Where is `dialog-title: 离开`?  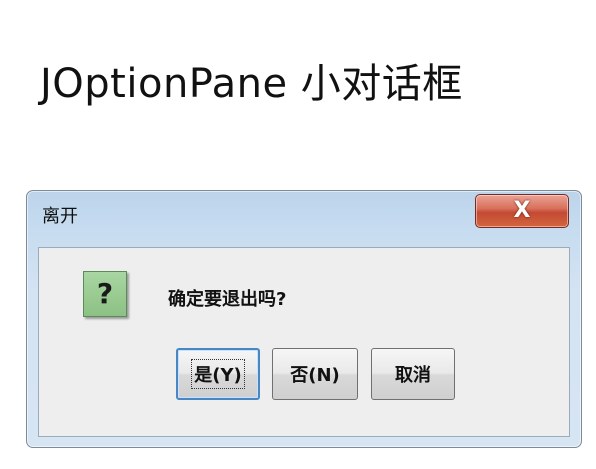 dialog-title: 离开 is located at coordinates (60, 216).